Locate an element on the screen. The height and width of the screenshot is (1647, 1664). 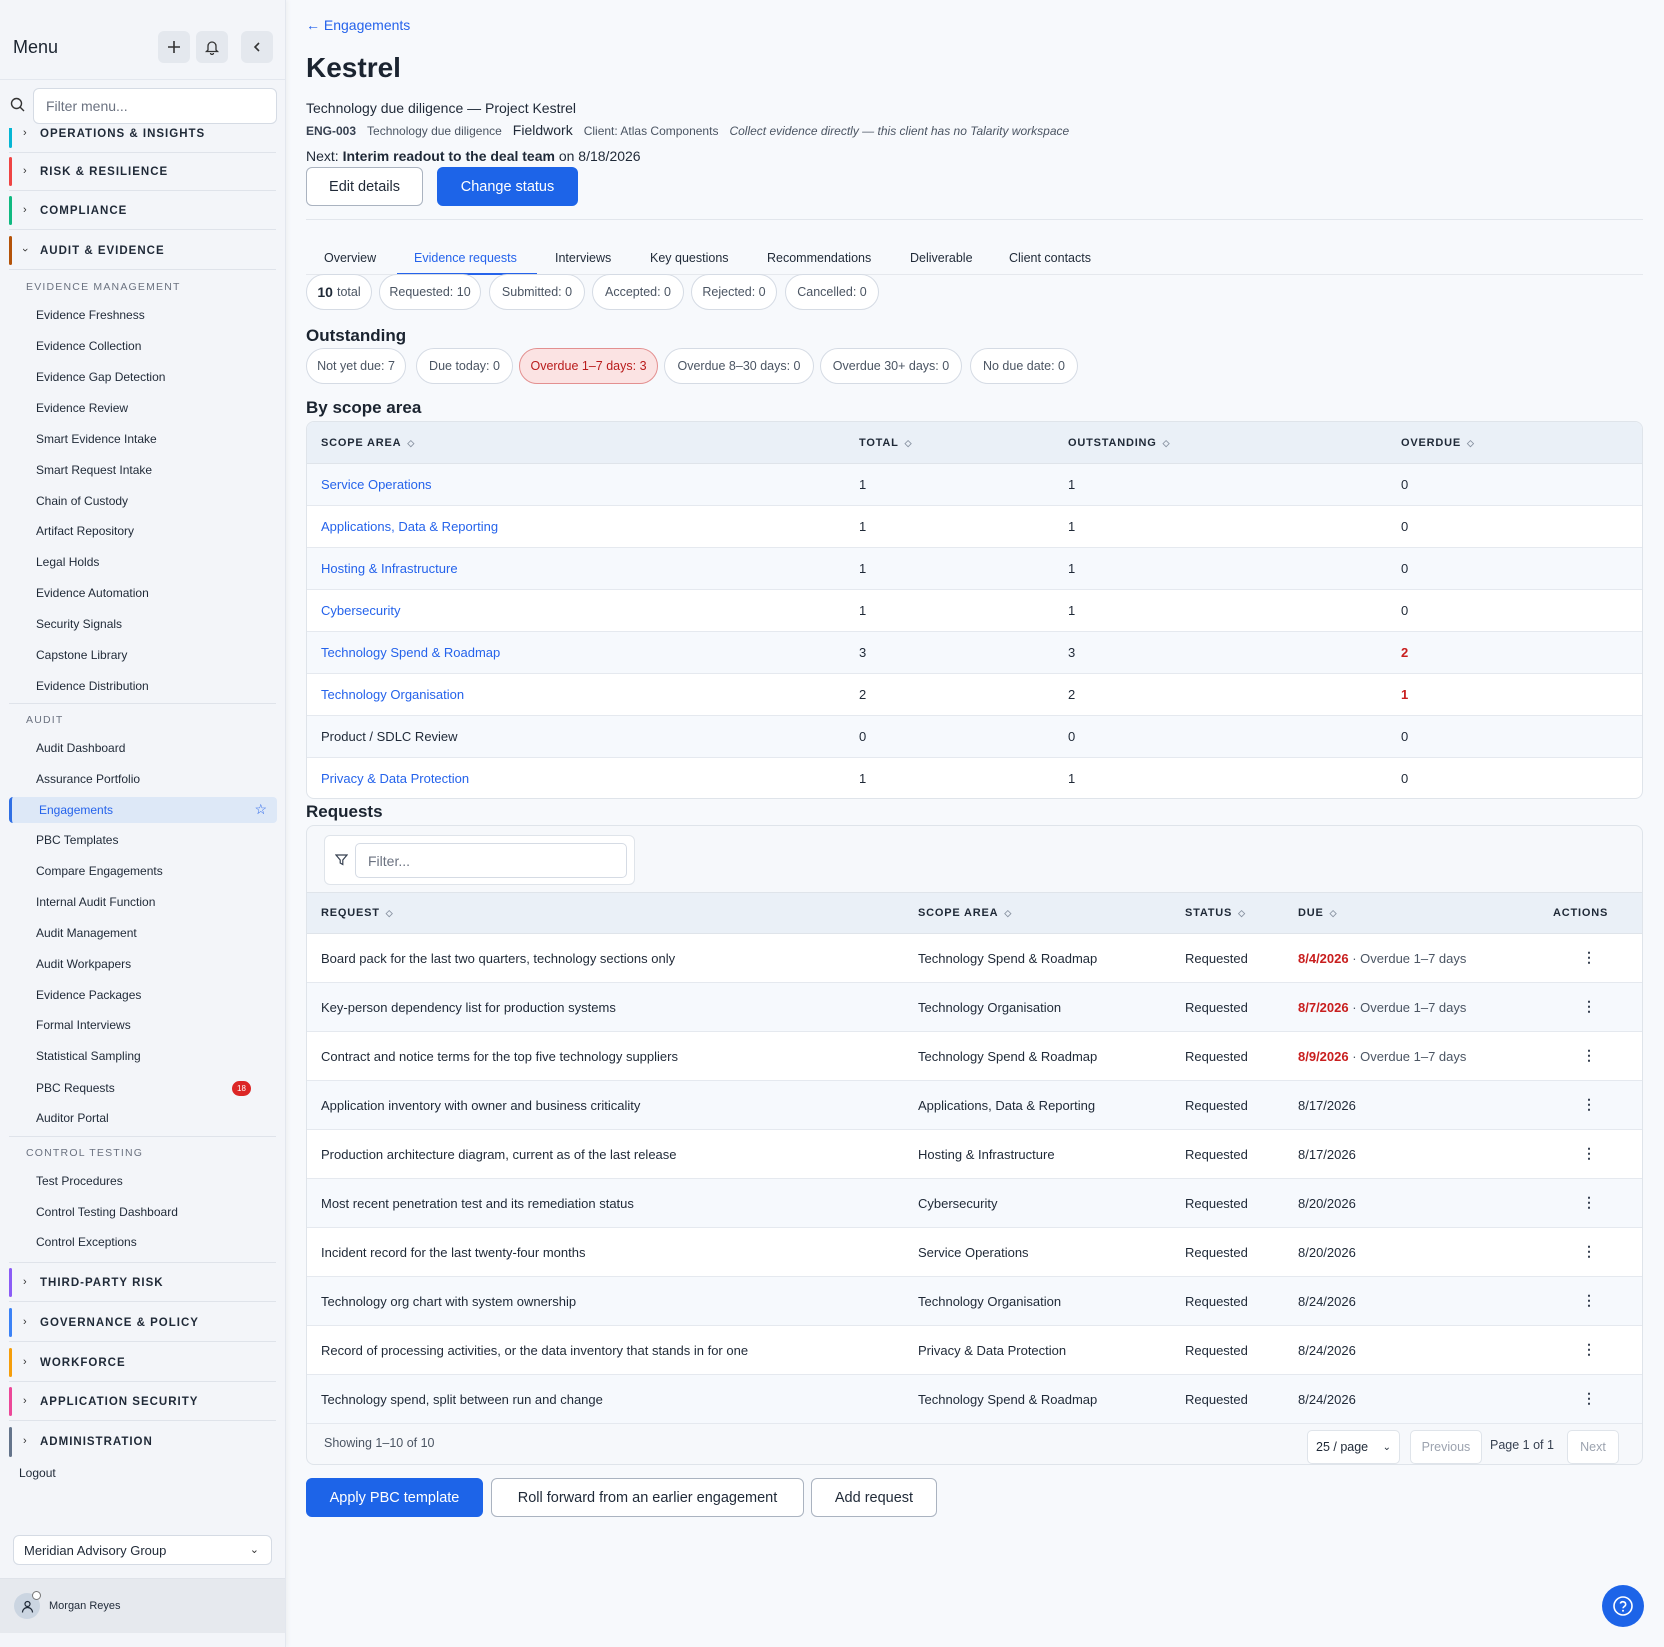
roll-forward-button: Roll forward from an earlier engagement is located at coordinates (647, 1497).